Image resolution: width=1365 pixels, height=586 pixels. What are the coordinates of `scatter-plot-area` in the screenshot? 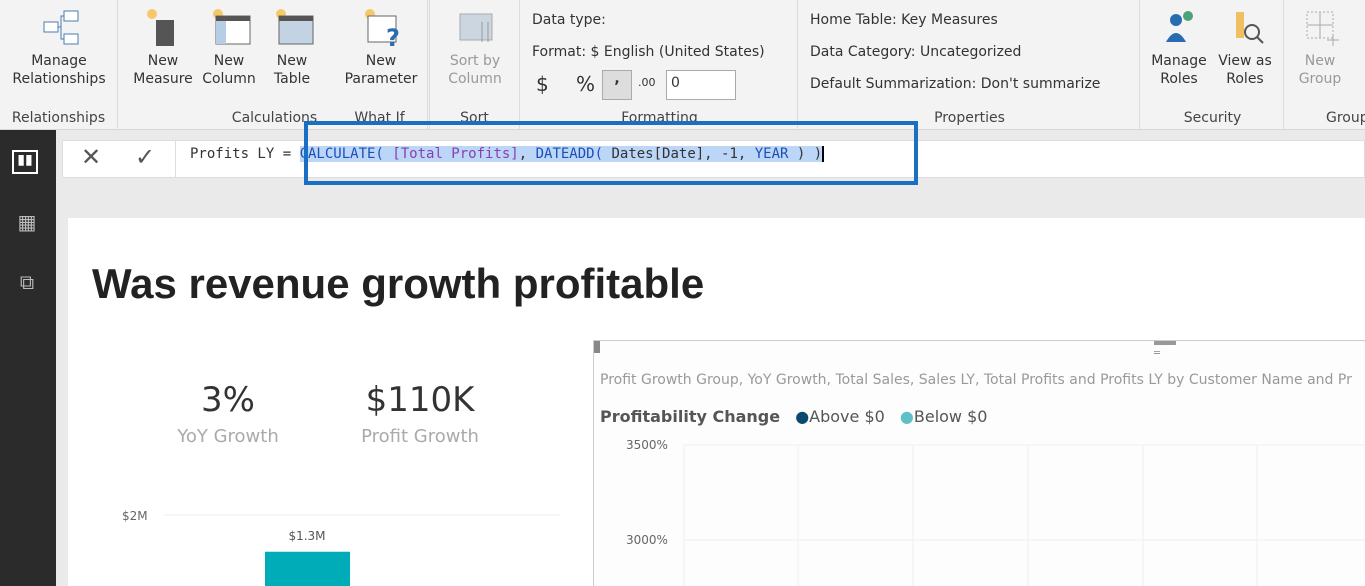 It's located at (1024, 515).